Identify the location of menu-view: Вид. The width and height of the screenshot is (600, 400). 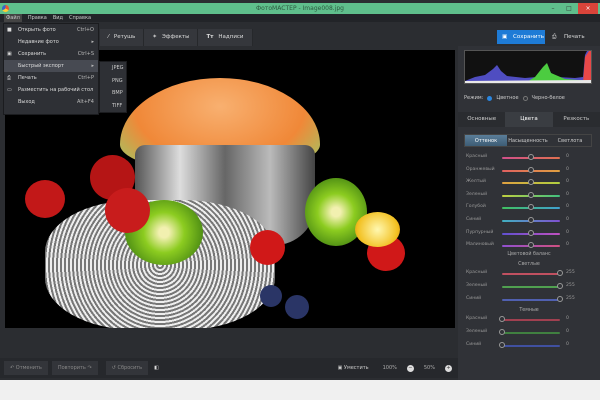
(58, 18).